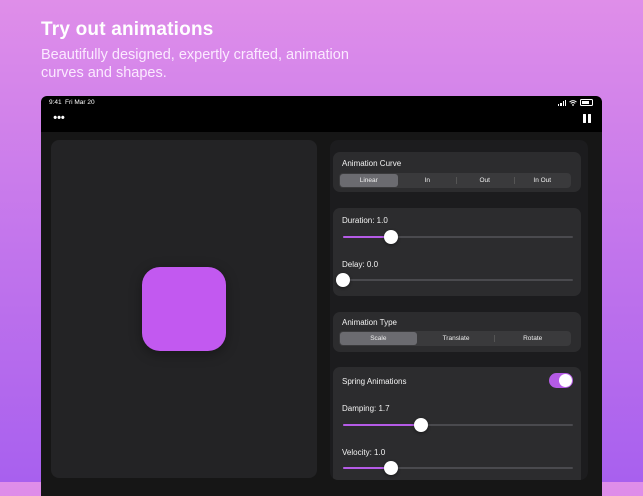  Describe the element at coordinates (378, 338) in the screenshot. I see `type-option-scale: Scale` at that location.